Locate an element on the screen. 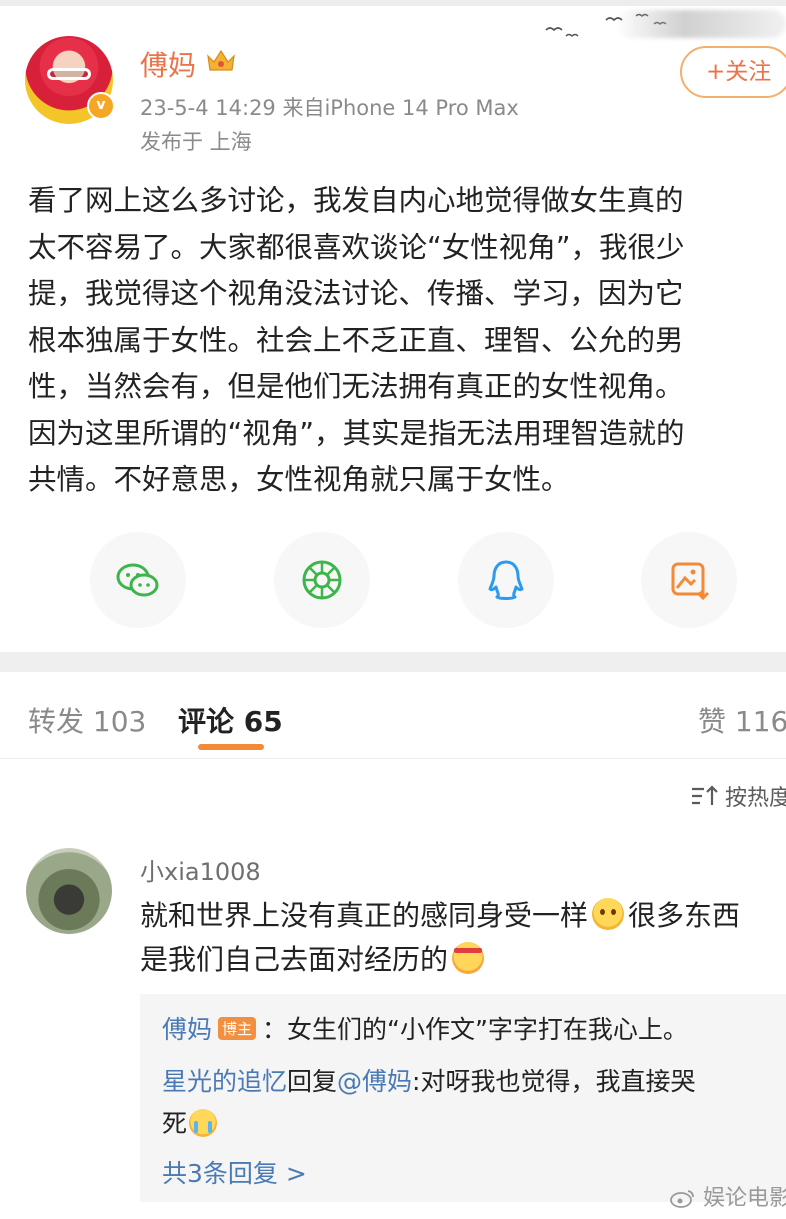 The height and width of the screenshot is (1219, 786). comment-text: 就和世界上没有真正的感同身受一样 很多东西 是我们自己去面对经历的 is located at coordinates (463, 938).